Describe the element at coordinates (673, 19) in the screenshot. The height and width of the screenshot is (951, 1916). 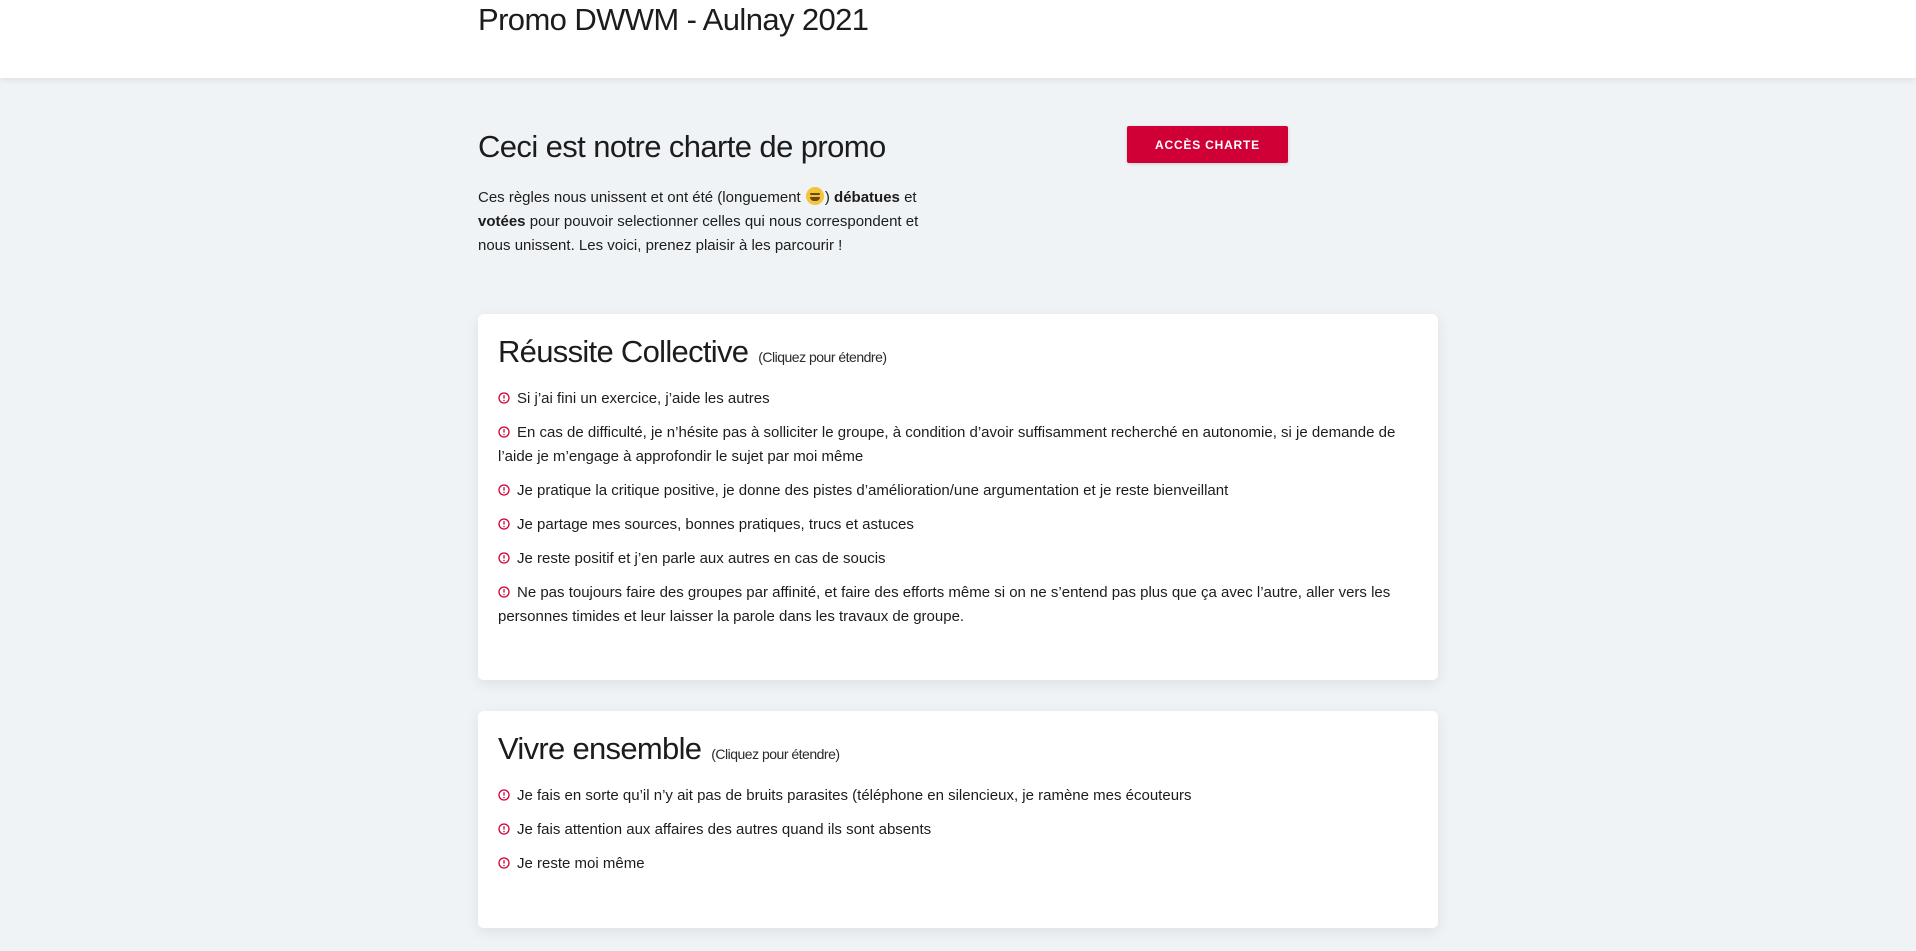
I see `site-title: Promo DWWM - Aulnay 2021` at that location.